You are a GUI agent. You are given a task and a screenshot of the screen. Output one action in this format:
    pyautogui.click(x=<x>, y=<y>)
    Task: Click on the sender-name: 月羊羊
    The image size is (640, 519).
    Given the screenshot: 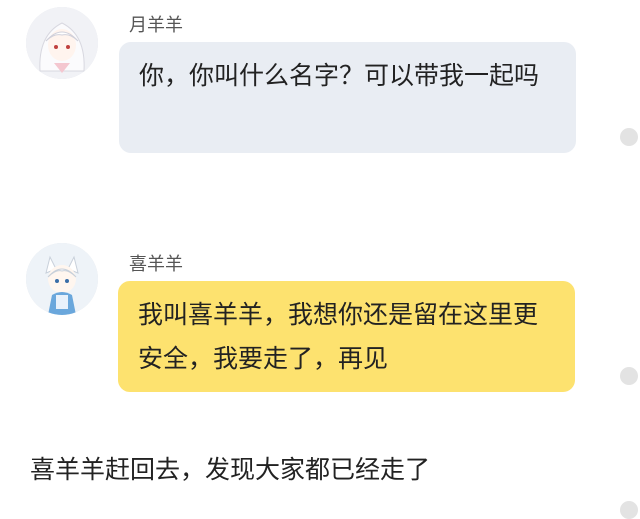 What is the action you would take?
    pyautogui.click(x=156, y=25)
    